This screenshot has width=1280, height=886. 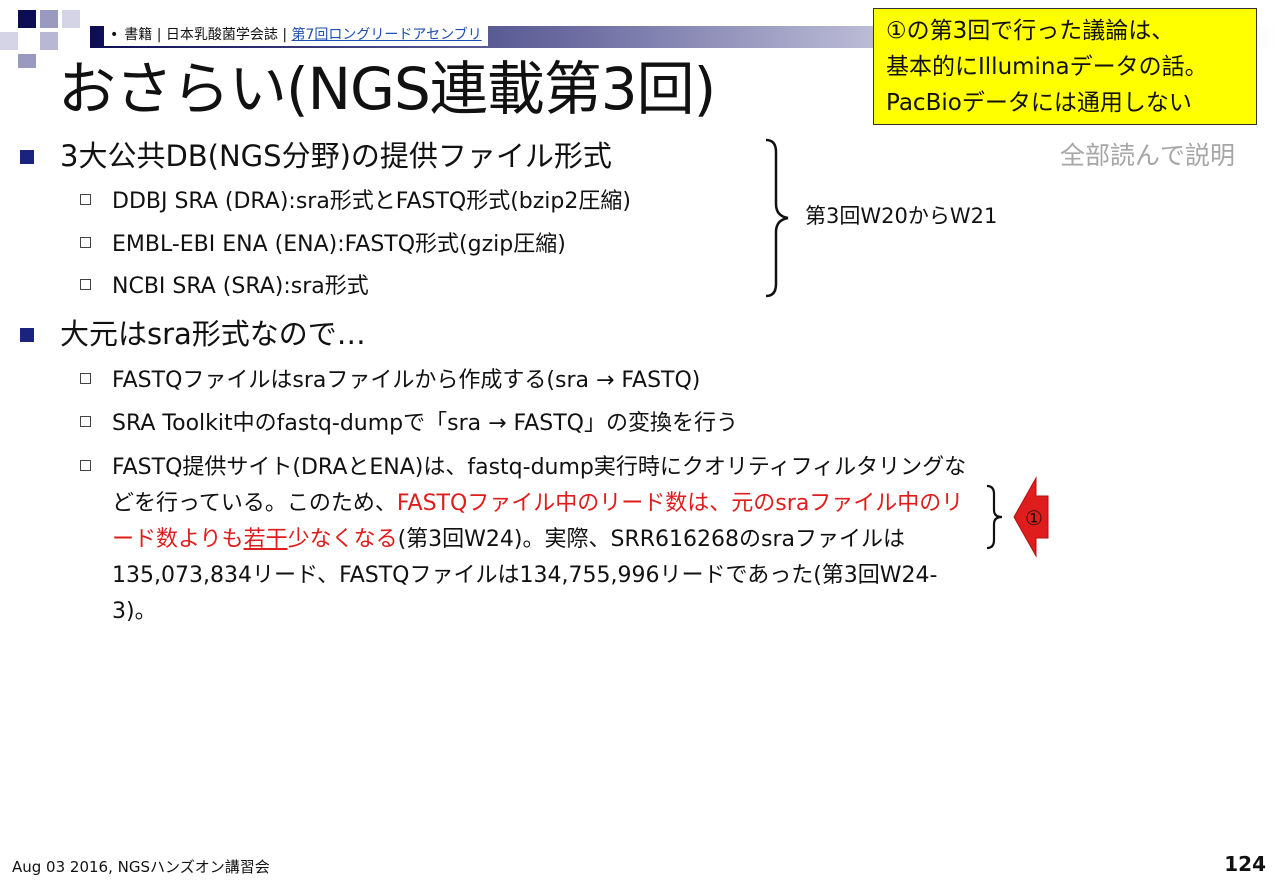 I want to click on right-brace-small-icon, so click(x=994, y=517).